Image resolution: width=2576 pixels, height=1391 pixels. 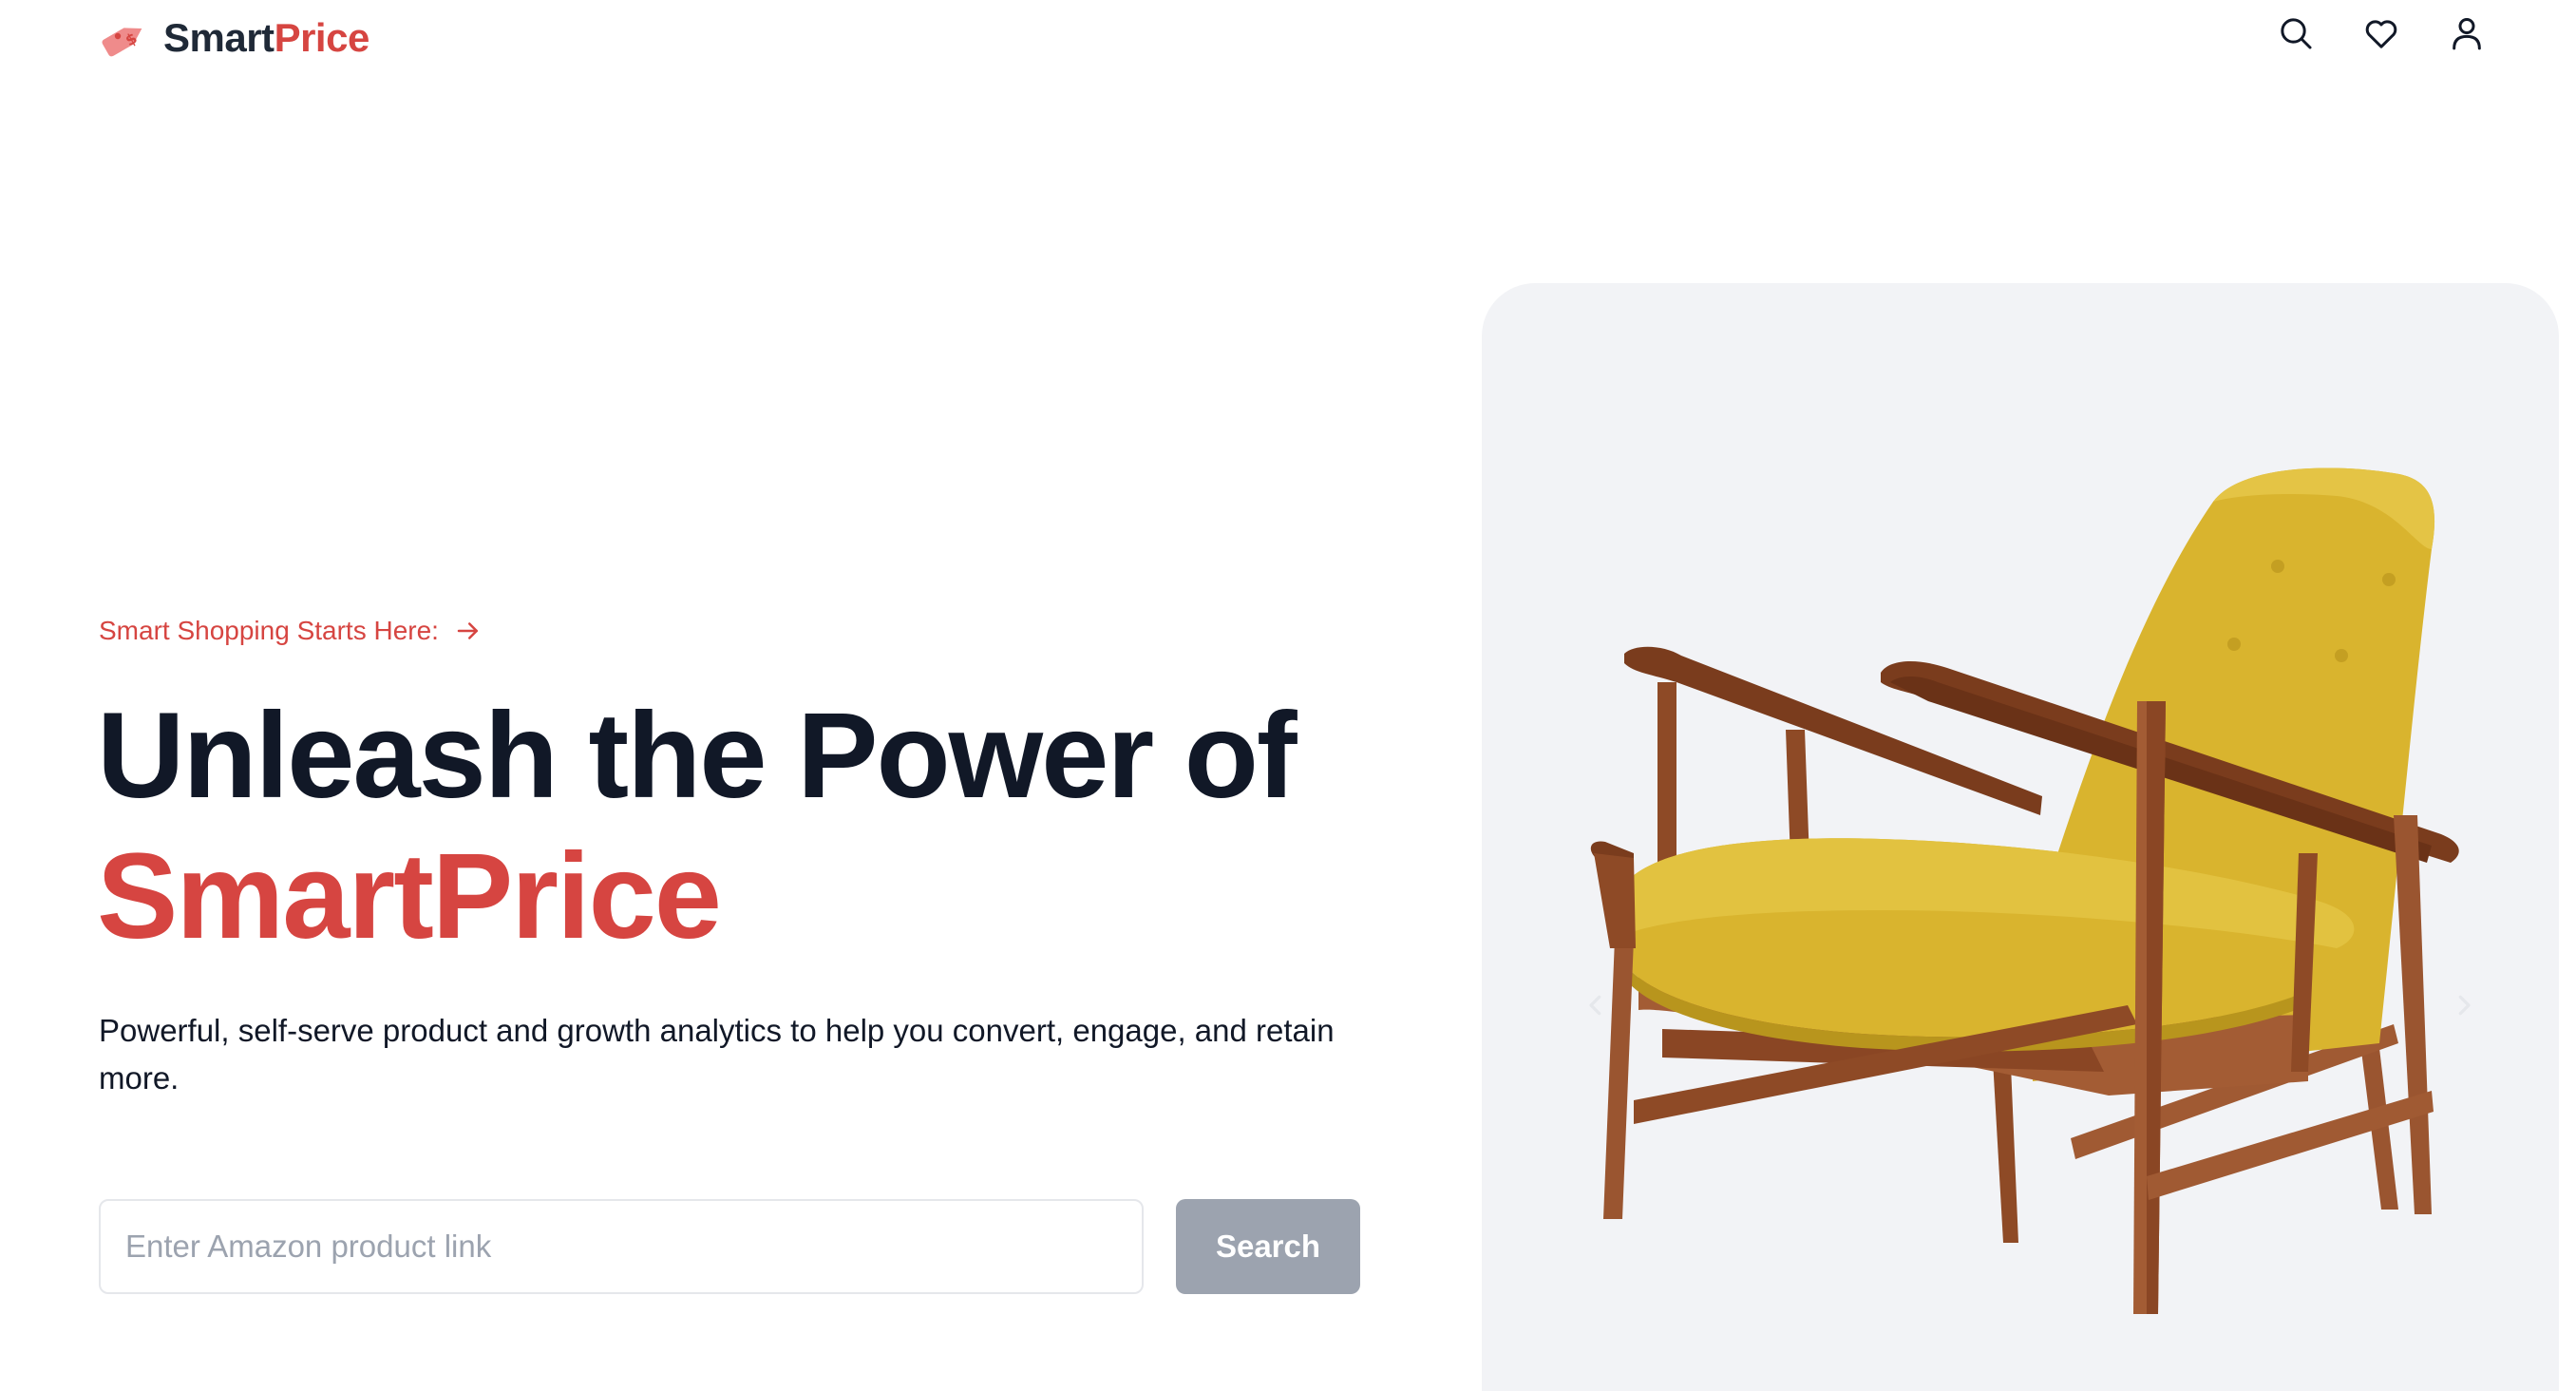 What do you see at coordinates (467, 630) in the screenshot?
I see `arrow-right-icon` at bounding box center [467, 630].